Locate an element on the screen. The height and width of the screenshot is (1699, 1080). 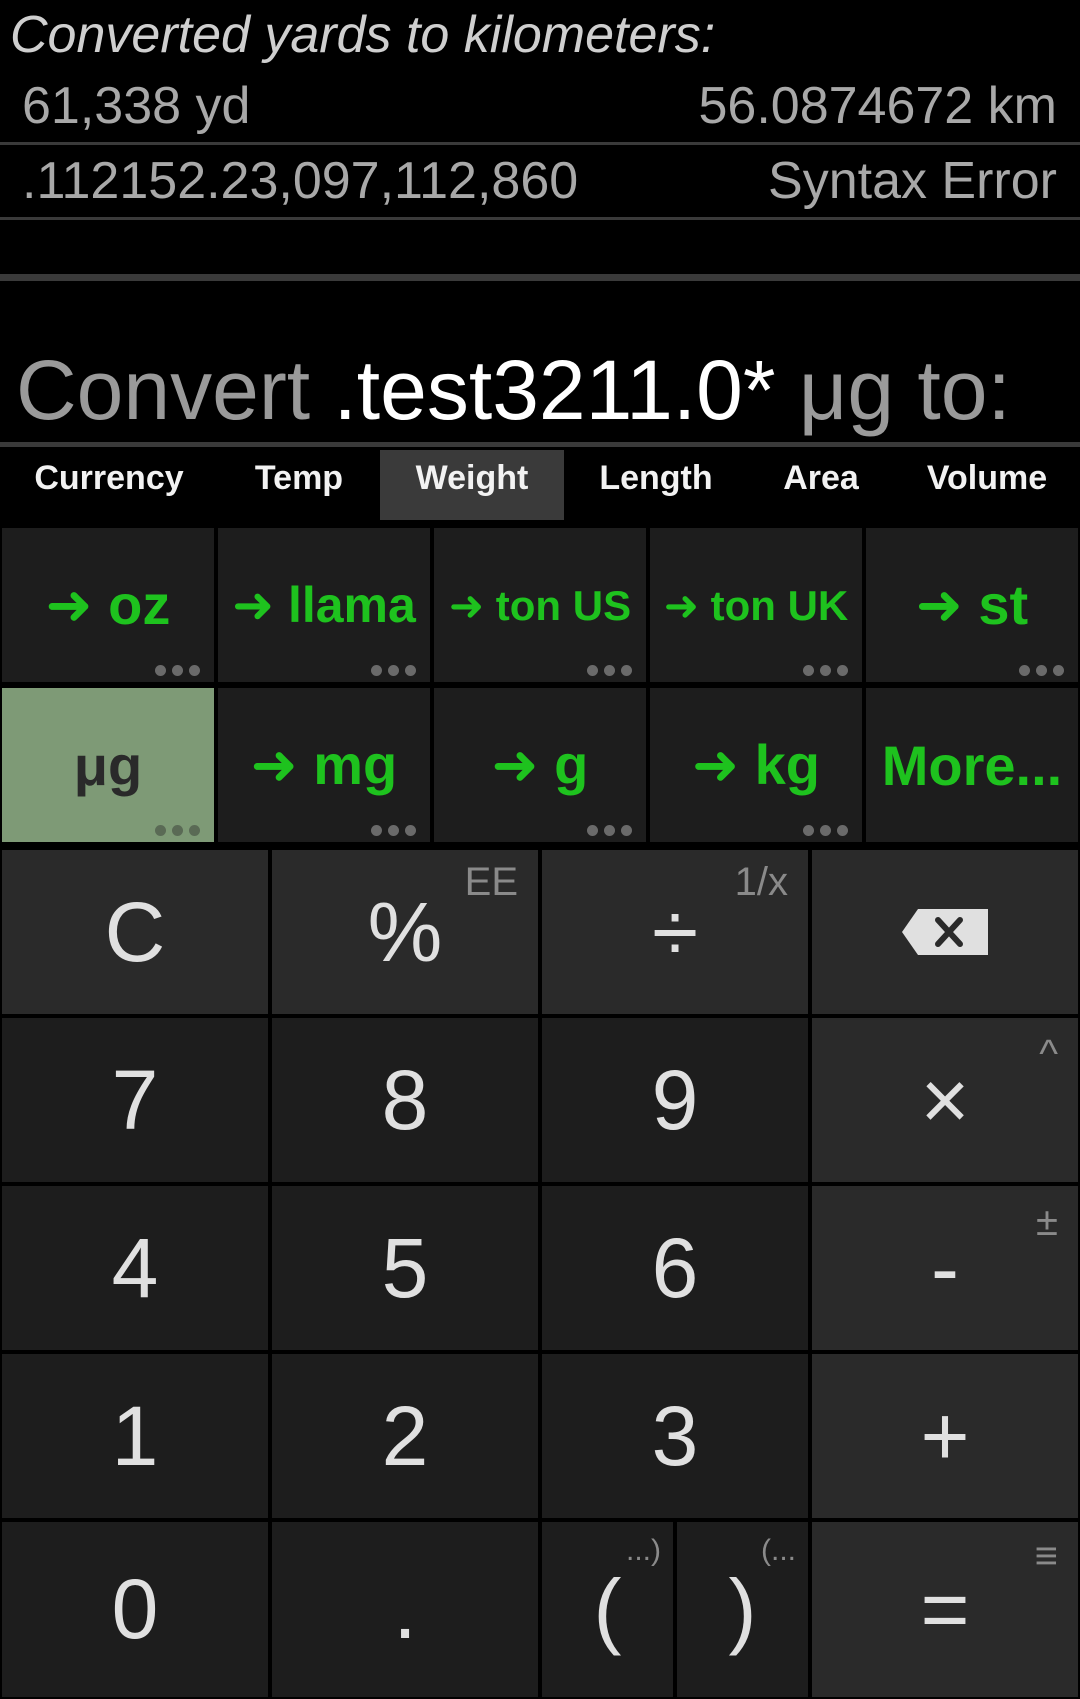
digit-0-button: 0 is located at coordinates (135, 1609).